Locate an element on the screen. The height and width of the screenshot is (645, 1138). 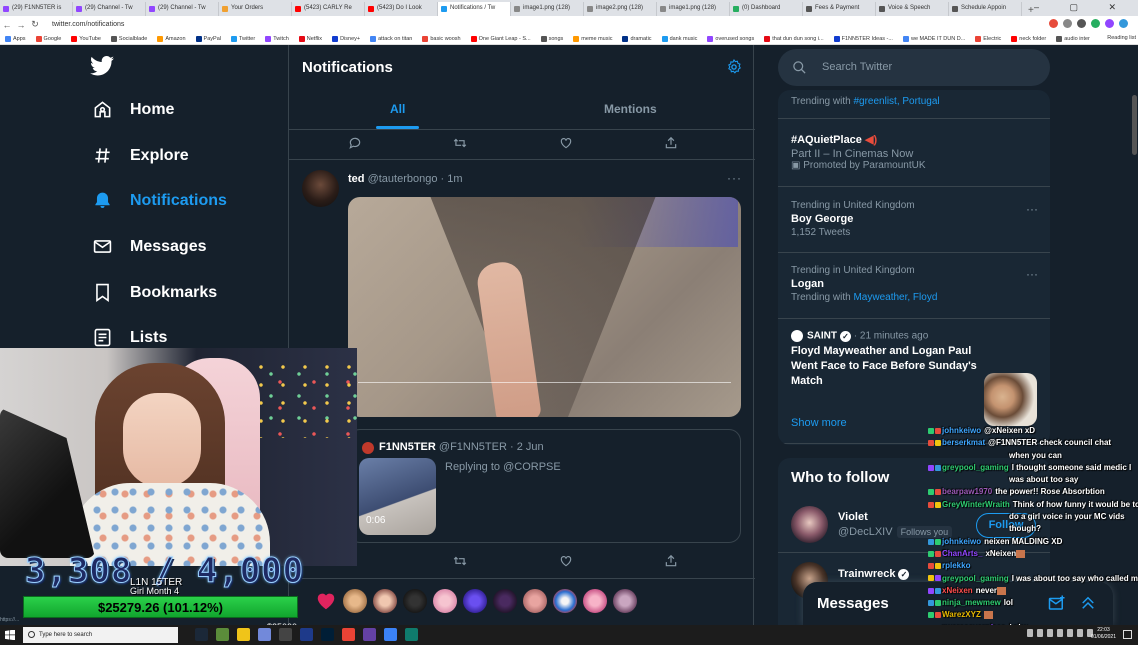
taskbar-clock: 22:03 01/06/2021 is located at coordinates (1103, 634).